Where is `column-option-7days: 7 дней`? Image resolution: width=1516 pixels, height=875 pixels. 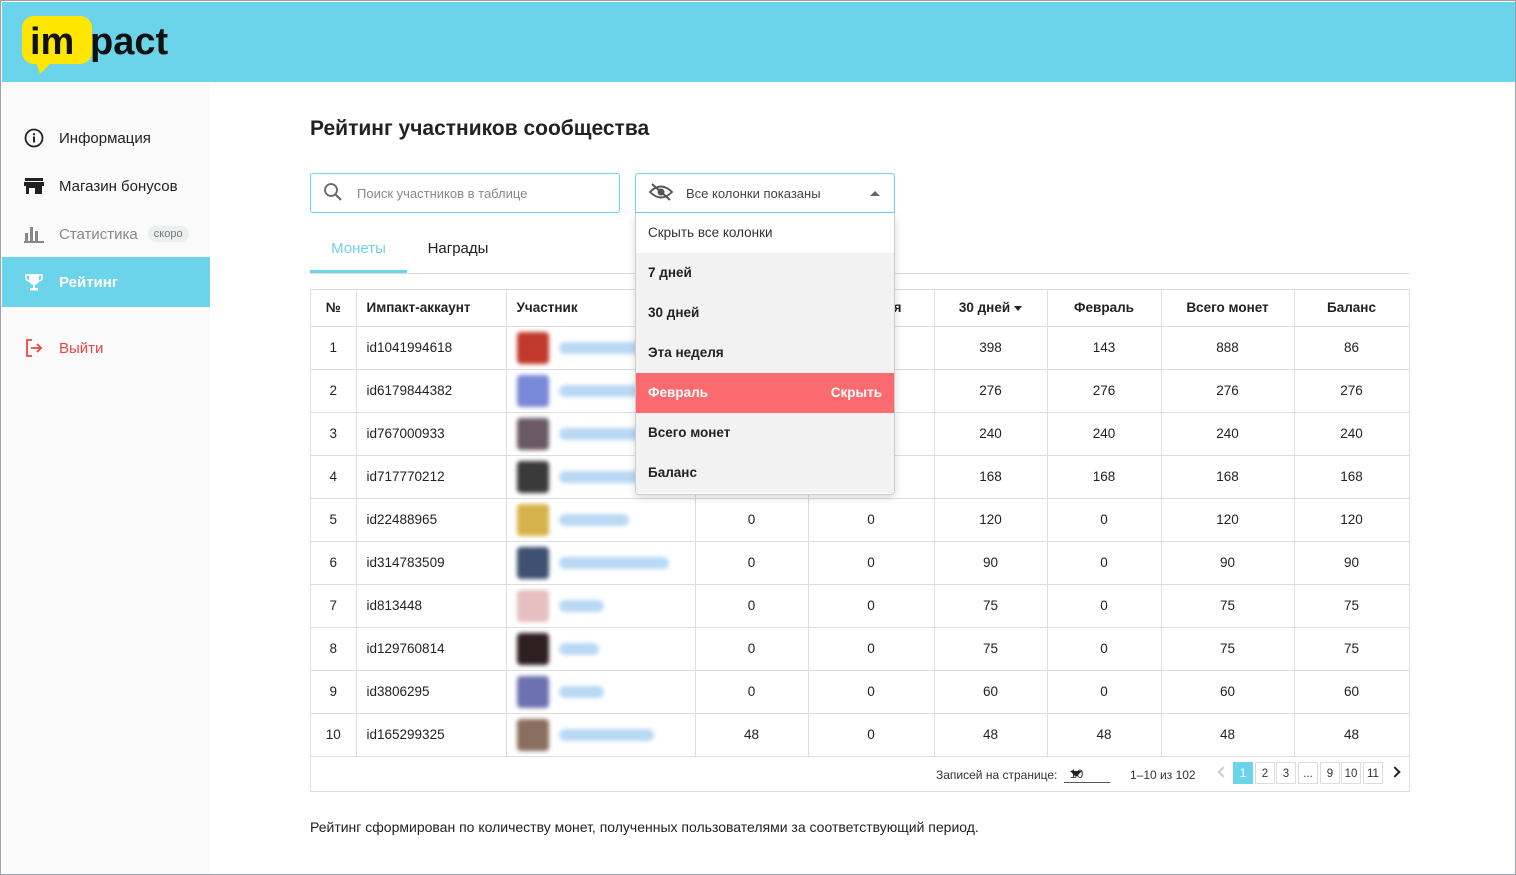 column-option-7days: 7 дней is located at coordinates (765, 273).